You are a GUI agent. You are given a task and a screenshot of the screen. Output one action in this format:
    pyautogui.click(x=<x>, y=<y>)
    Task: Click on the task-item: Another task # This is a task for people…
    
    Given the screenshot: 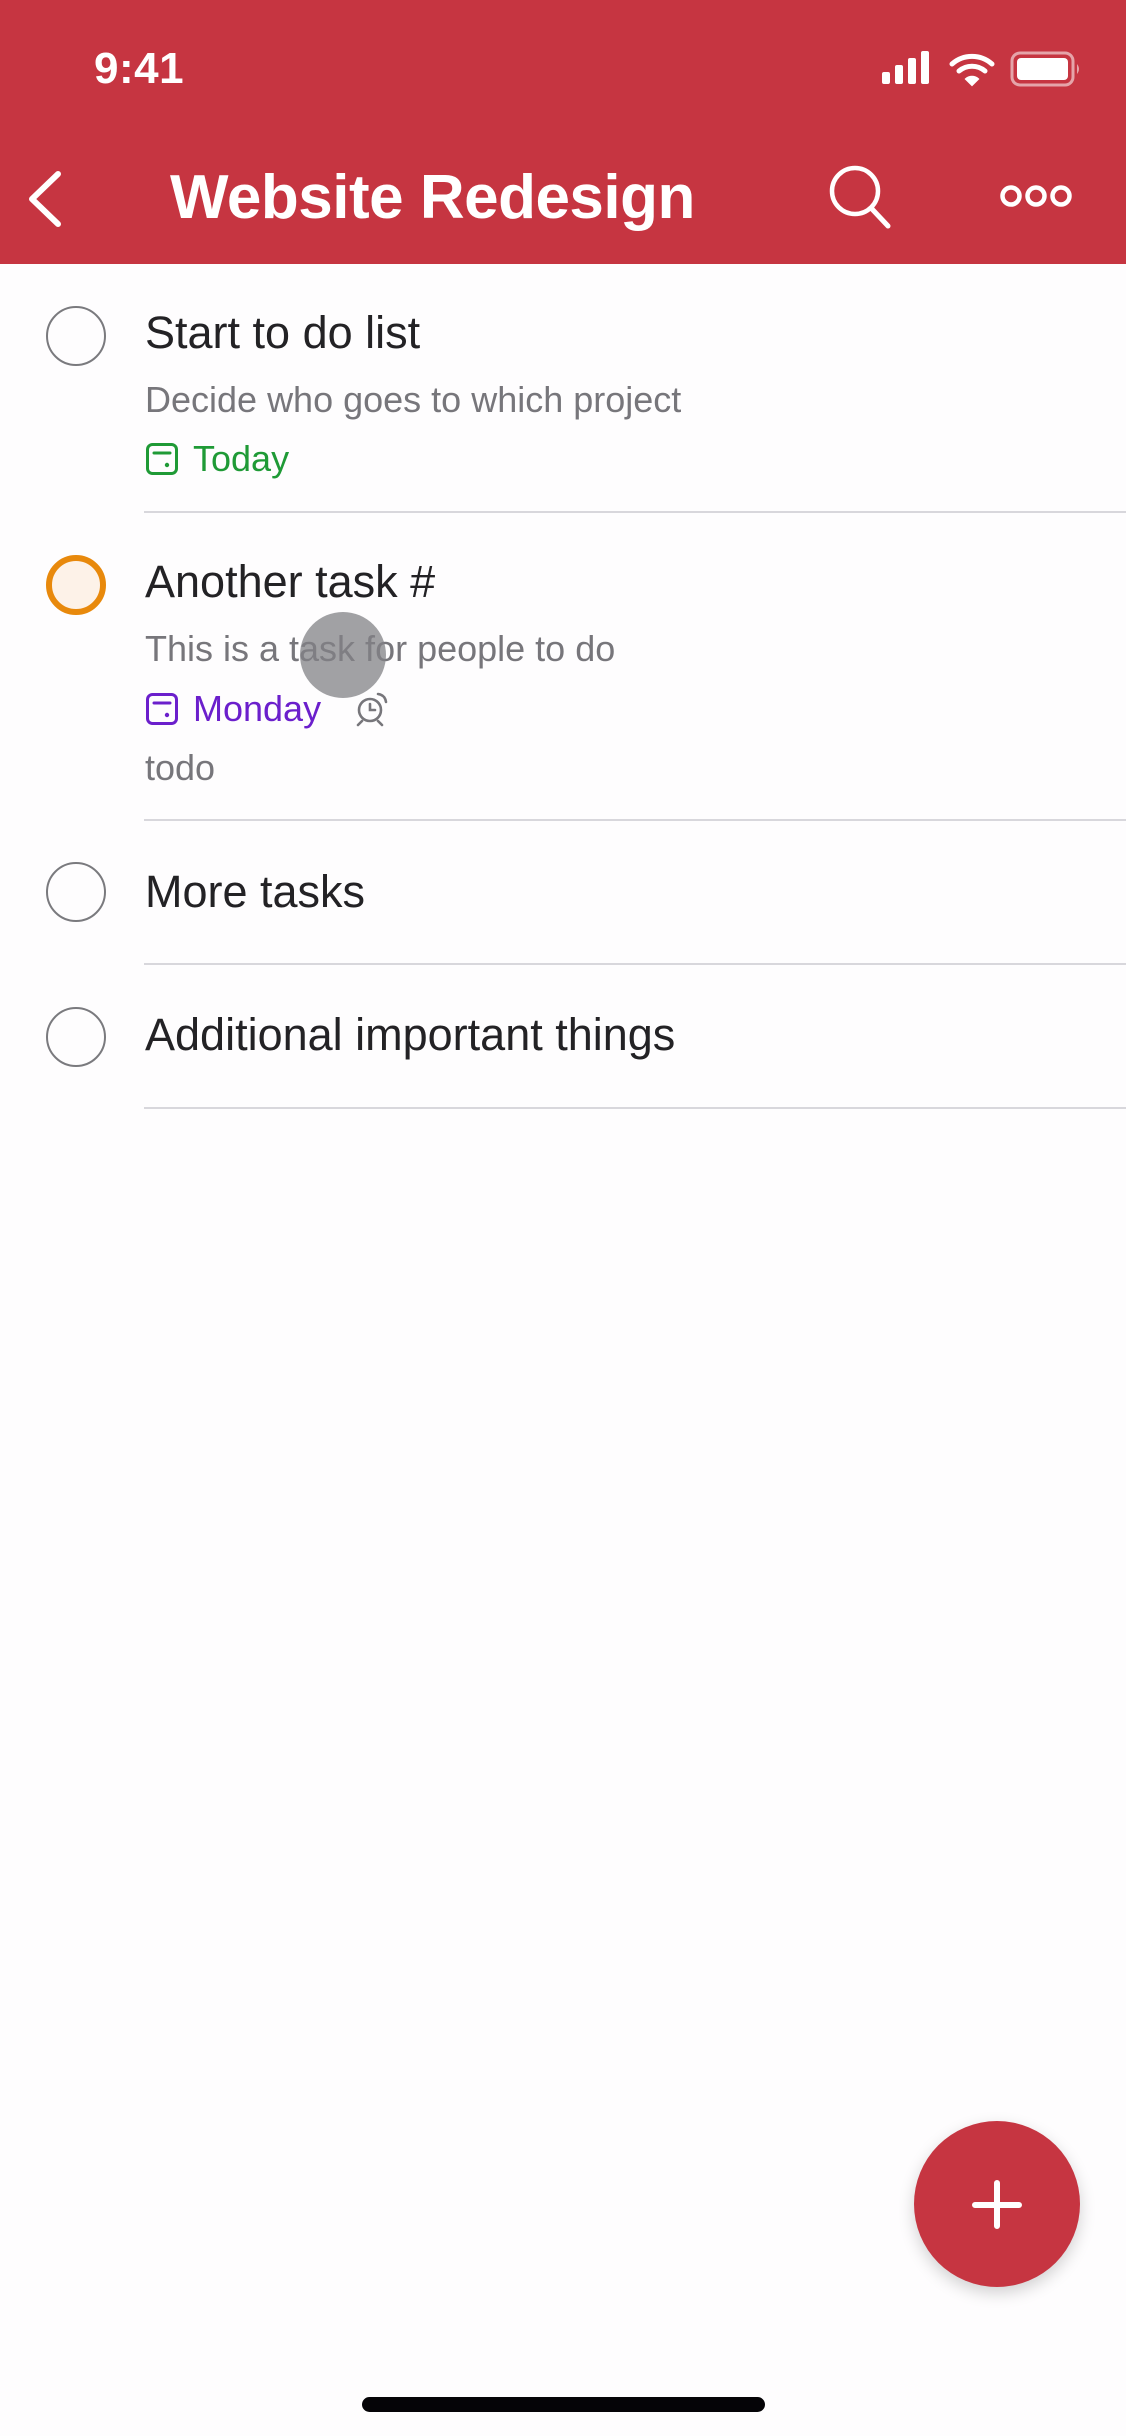 What is the action you would take?
    pyautogui.click(x=563, y=667)
    